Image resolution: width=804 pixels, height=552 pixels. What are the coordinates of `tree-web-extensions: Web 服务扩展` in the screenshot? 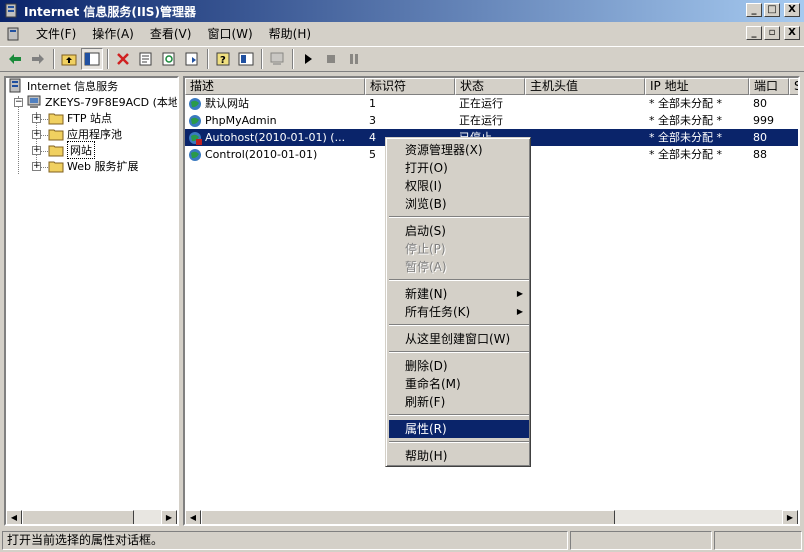 It's located at (93, 166).